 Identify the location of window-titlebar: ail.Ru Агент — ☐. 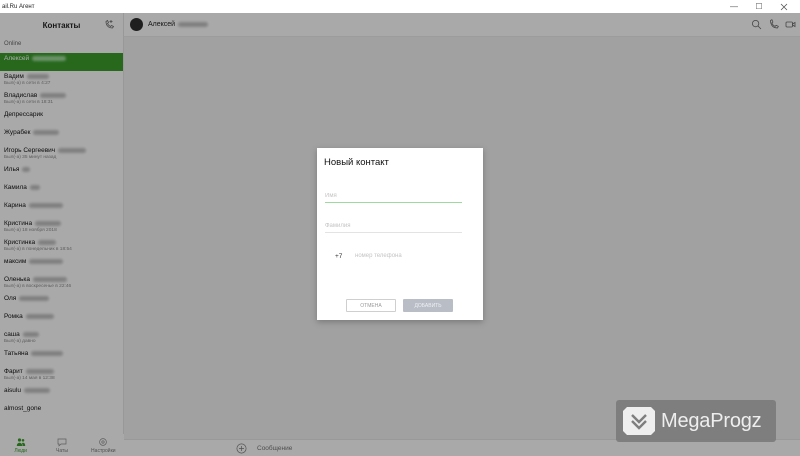
(400, 6).